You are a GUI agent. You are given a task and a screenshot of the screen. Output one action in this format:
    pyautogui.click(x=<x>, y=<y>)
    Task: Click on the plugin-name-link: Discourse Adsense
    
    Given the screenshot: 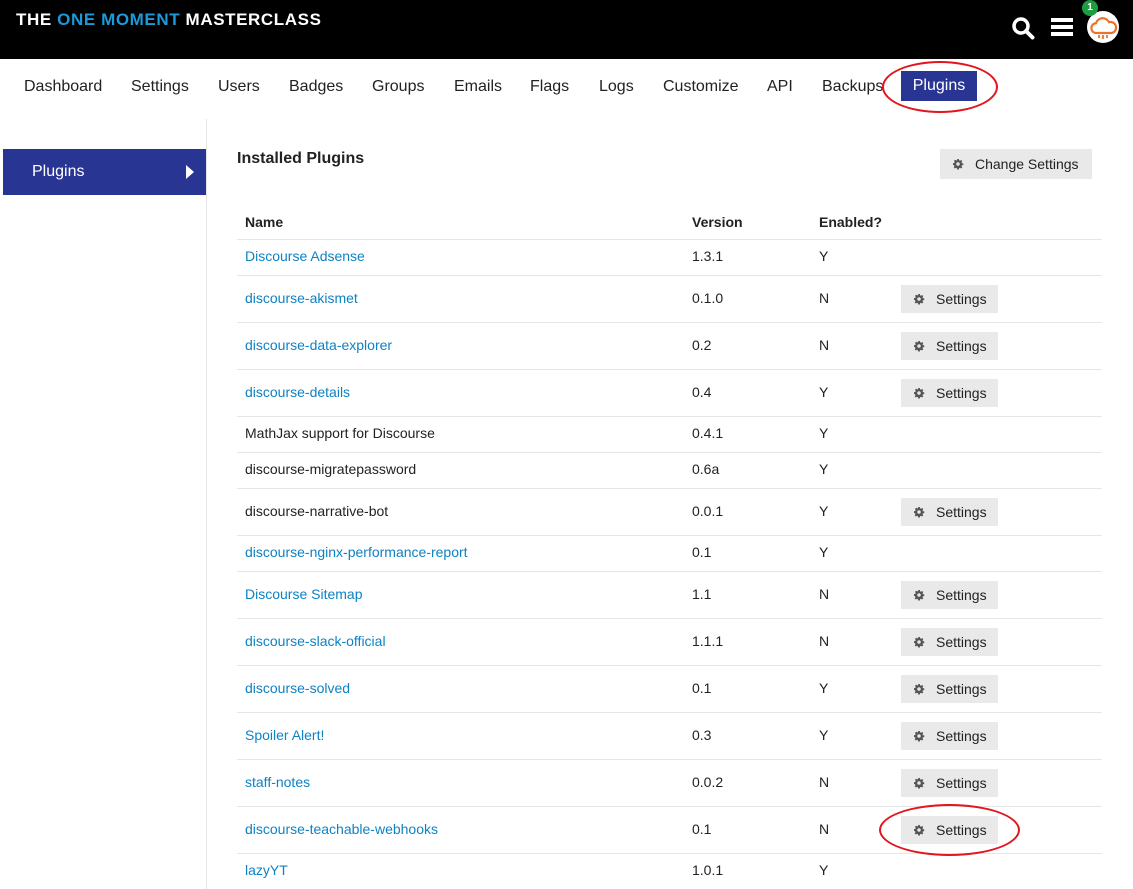 What is the action you would take?
    pyautogui.click(x=305, y=256)
    